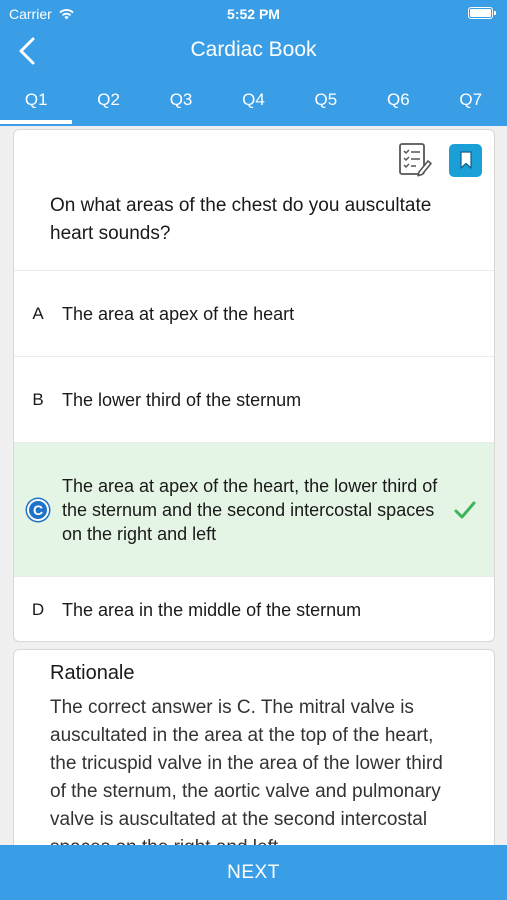  Describe the element at coordinates (182, 399) in the screenshot. I see `option-text: The lower third of the sternum` at that location.